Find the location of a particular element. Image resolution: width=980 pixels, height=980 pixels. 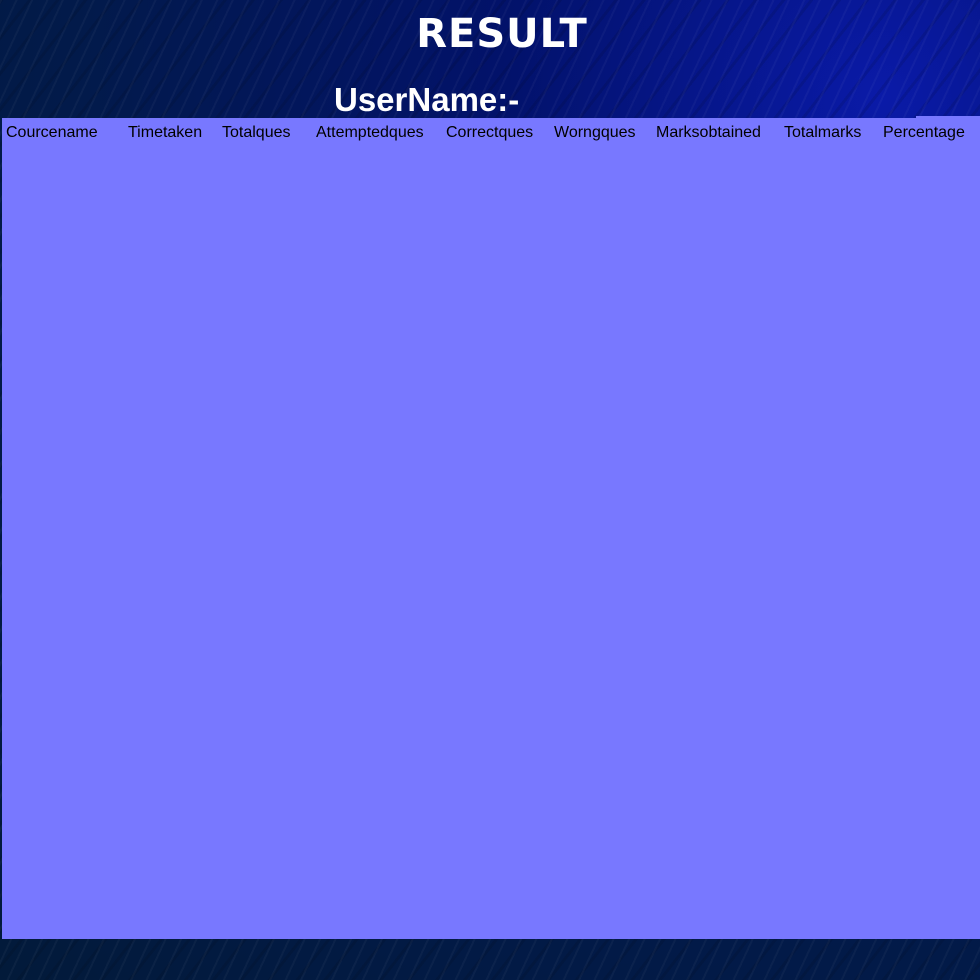

column-header-totalques: Totalques is located at coordinates (256, 132).